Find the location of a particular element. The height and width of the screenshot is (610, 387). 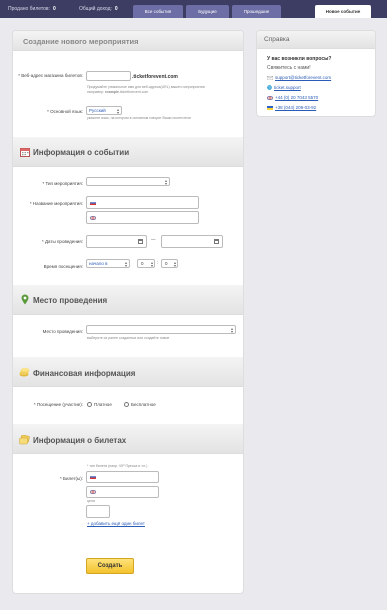

tab-new-event: Новое событие is located at coordinates (343, 11).